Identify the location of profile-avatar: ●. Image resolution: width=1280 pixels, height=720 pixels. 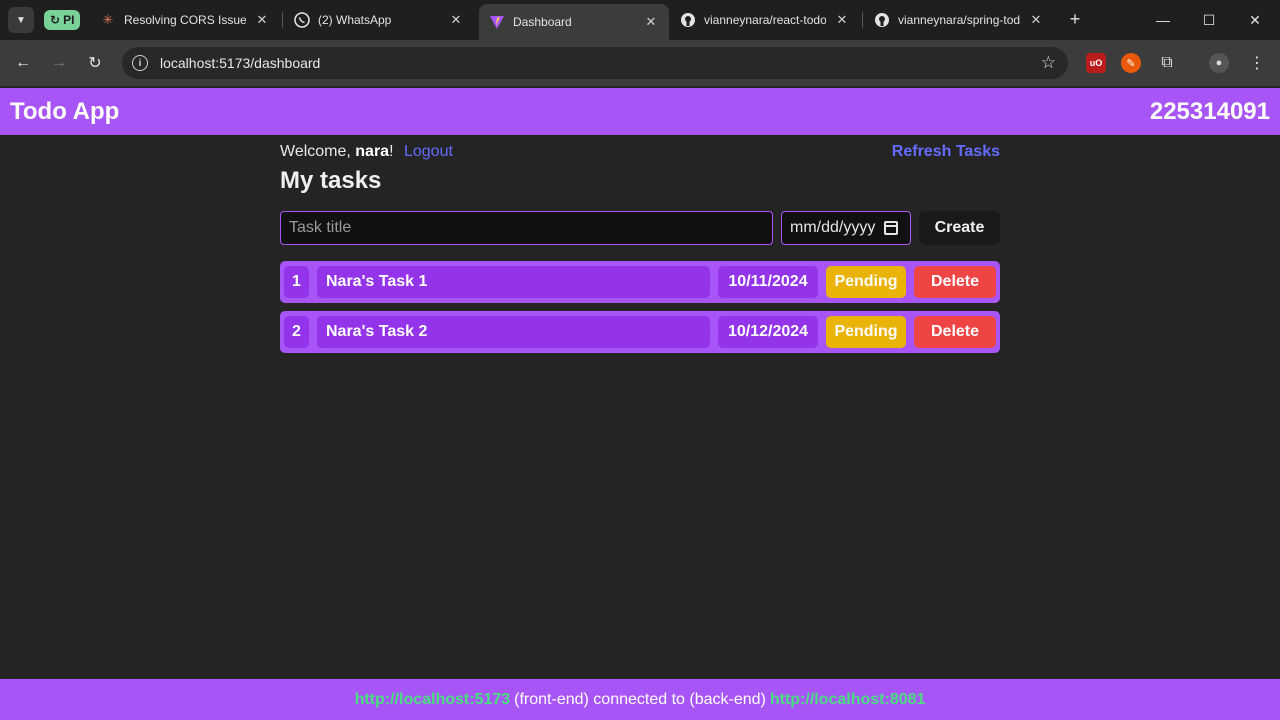
(1219, 63).